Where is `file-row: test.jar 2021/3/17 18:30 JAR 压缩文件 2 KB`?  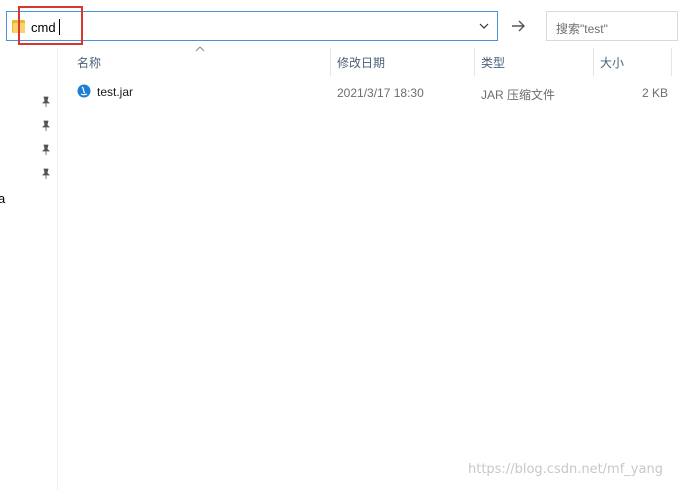 file-row: test.jar 2021/3/17 18:30 JAR 压缩文件 2 KB is located at coordinates (374, 92).